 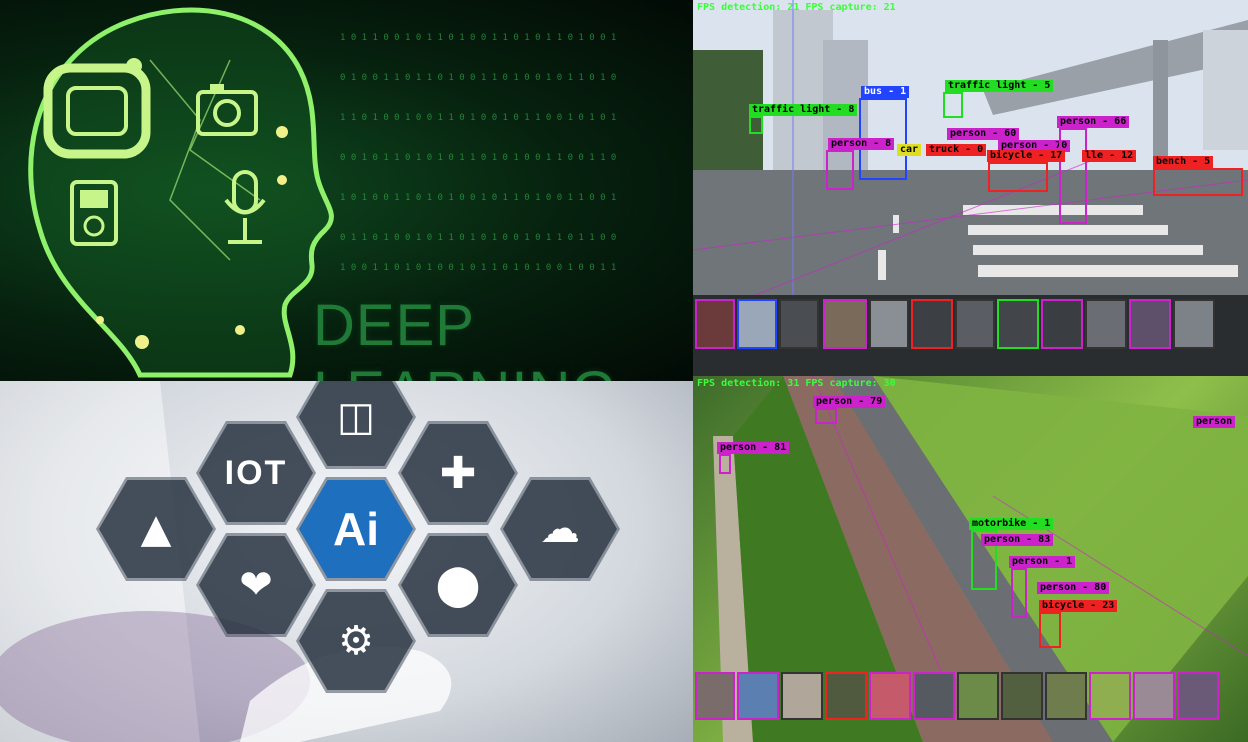 I want to click on database-icon: ◫, so click(x=356, y=417).